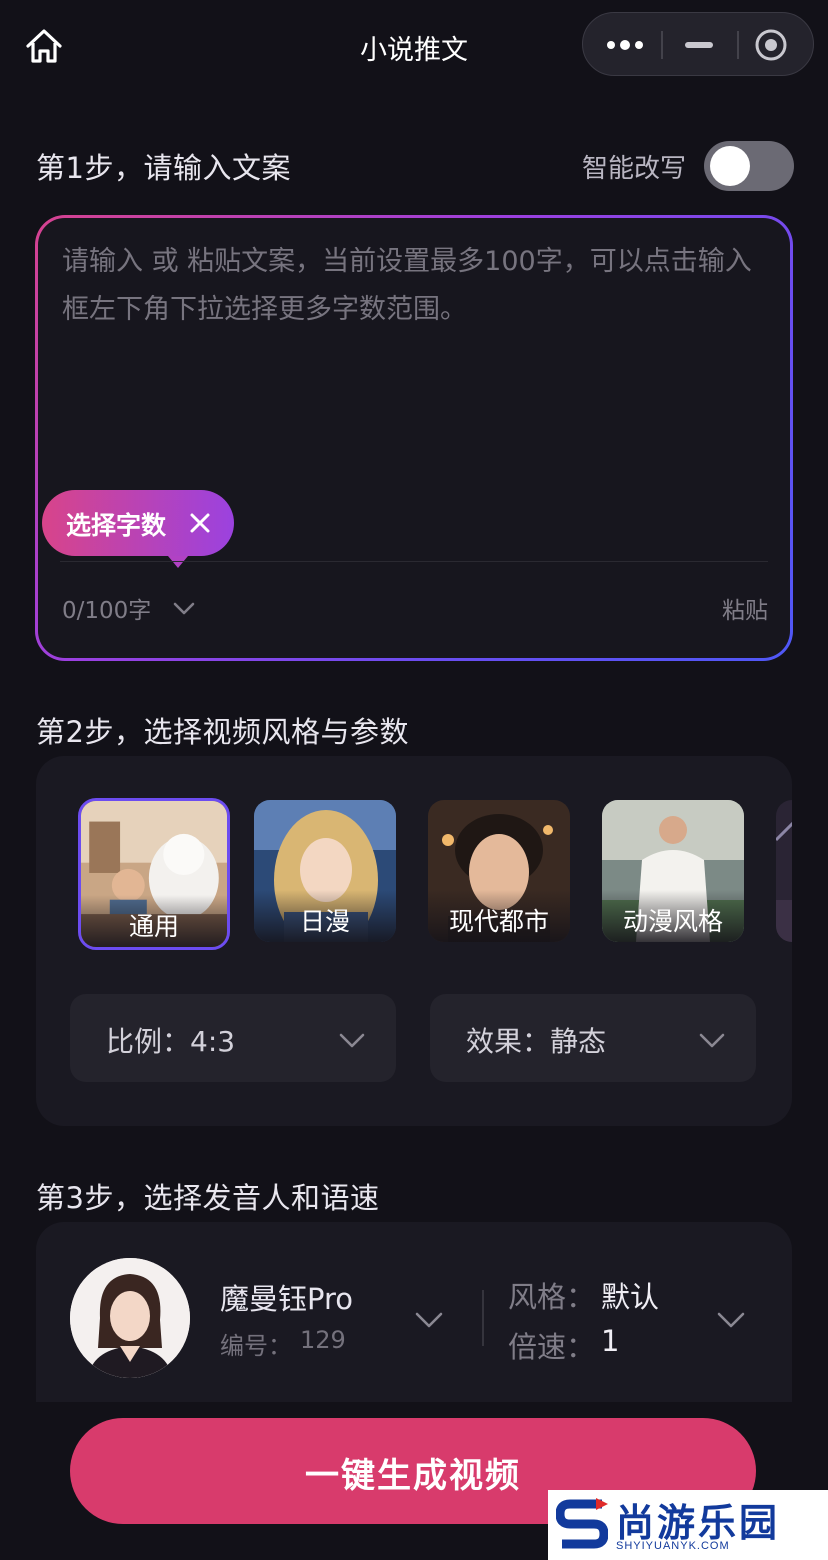 The image size is (828, 1560). I want to click on voice-style-value: 默认, so click(630, 1297).